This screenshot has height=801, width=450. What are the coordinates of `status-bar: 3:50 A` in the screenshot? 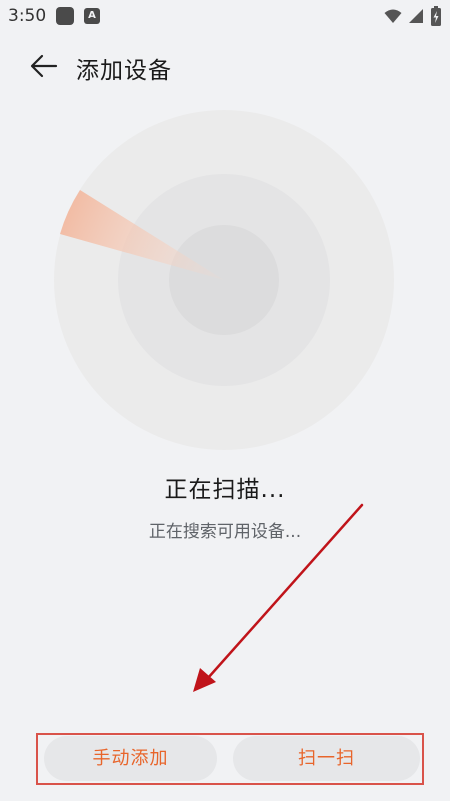 It's located at (225, 16).